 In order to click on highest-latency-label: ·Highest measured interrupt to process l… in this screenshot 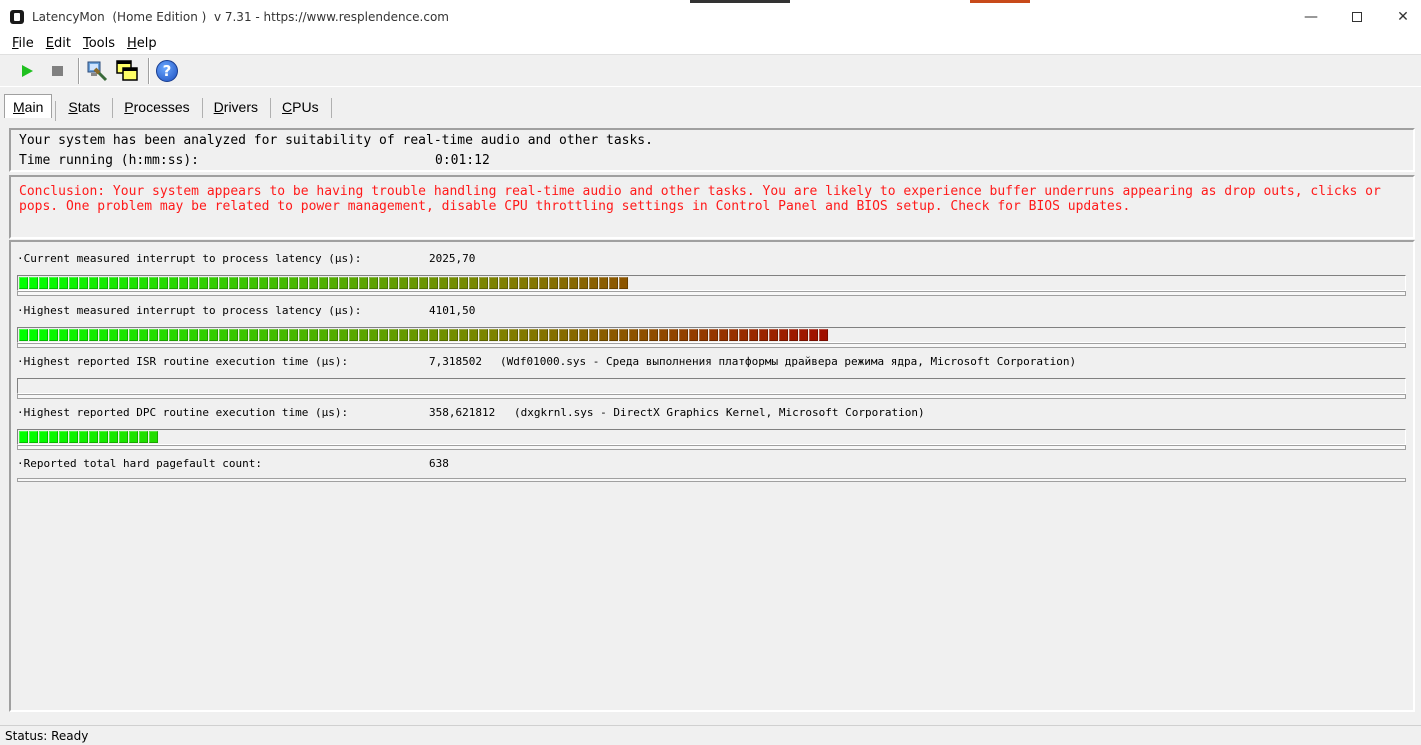, I will do `click(189, 310)`.